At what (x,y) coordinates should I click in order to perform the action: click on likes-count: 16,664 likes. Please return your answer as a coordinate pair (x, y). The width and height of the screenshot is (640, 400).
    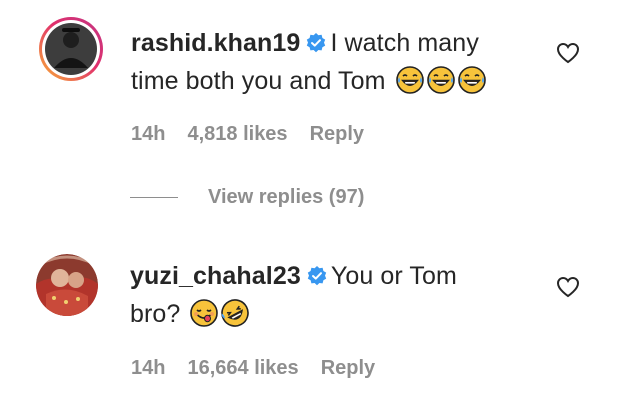
    Looking at the image, I should click on (242, 368).